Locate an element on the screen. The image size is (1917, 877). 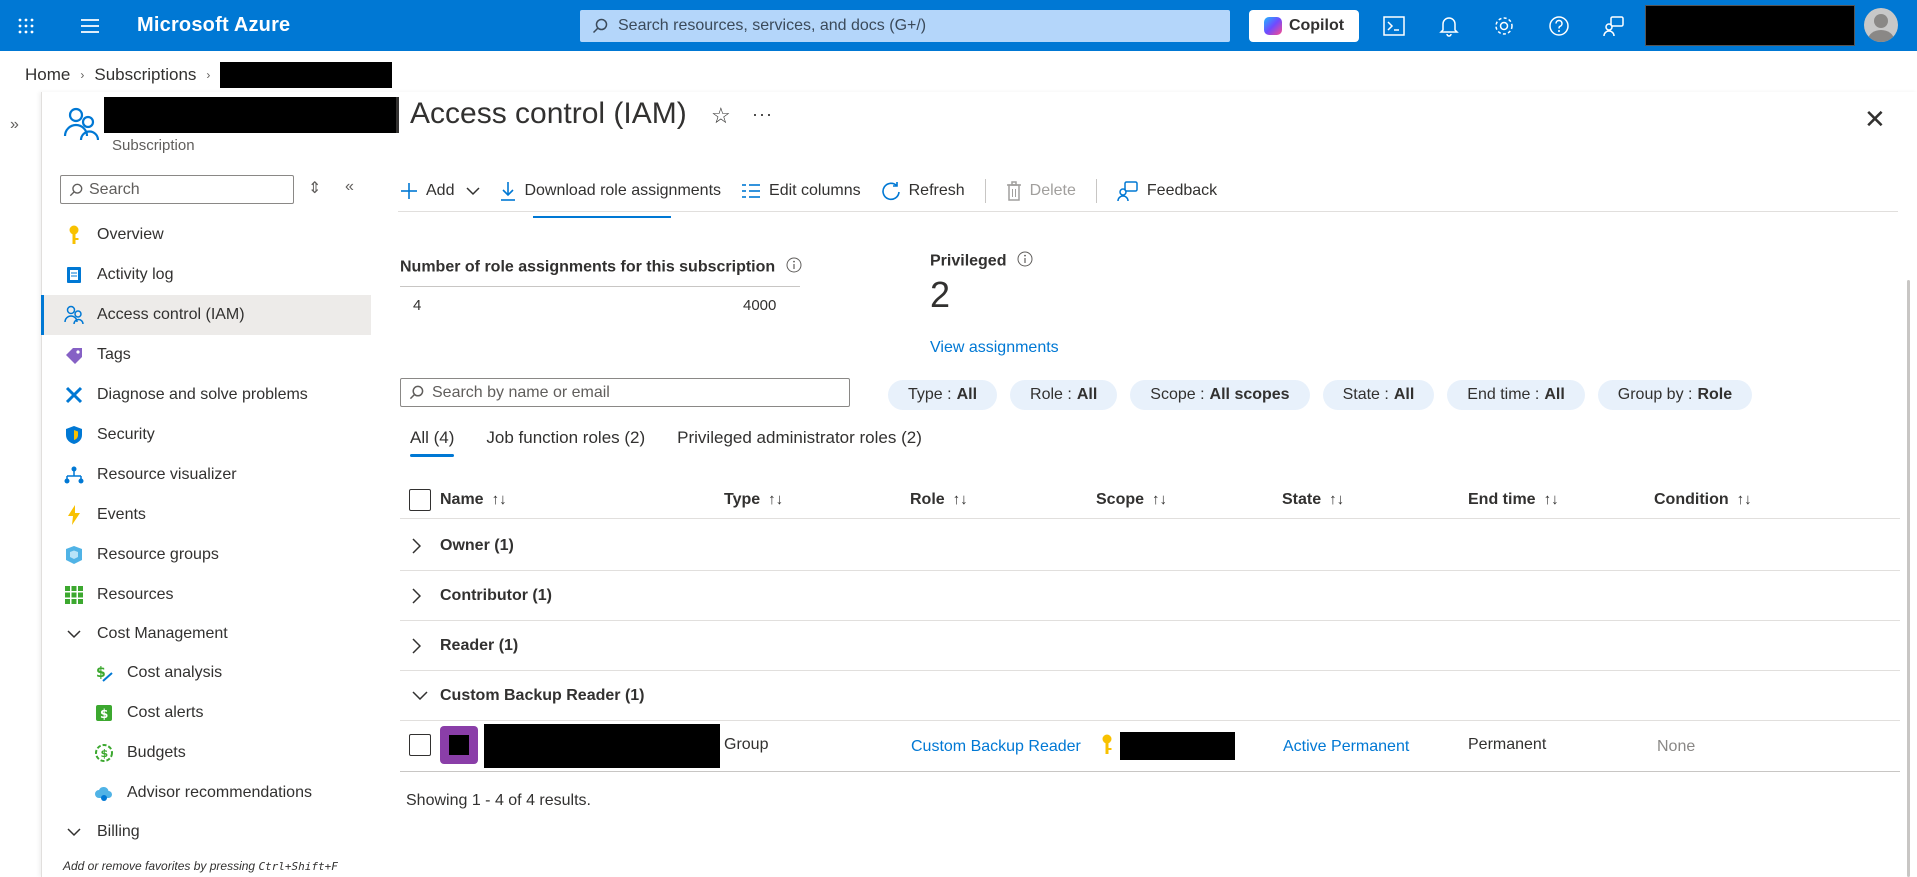
download-role-assignments-button: Download role assignments is located at coordinates (610, 191).